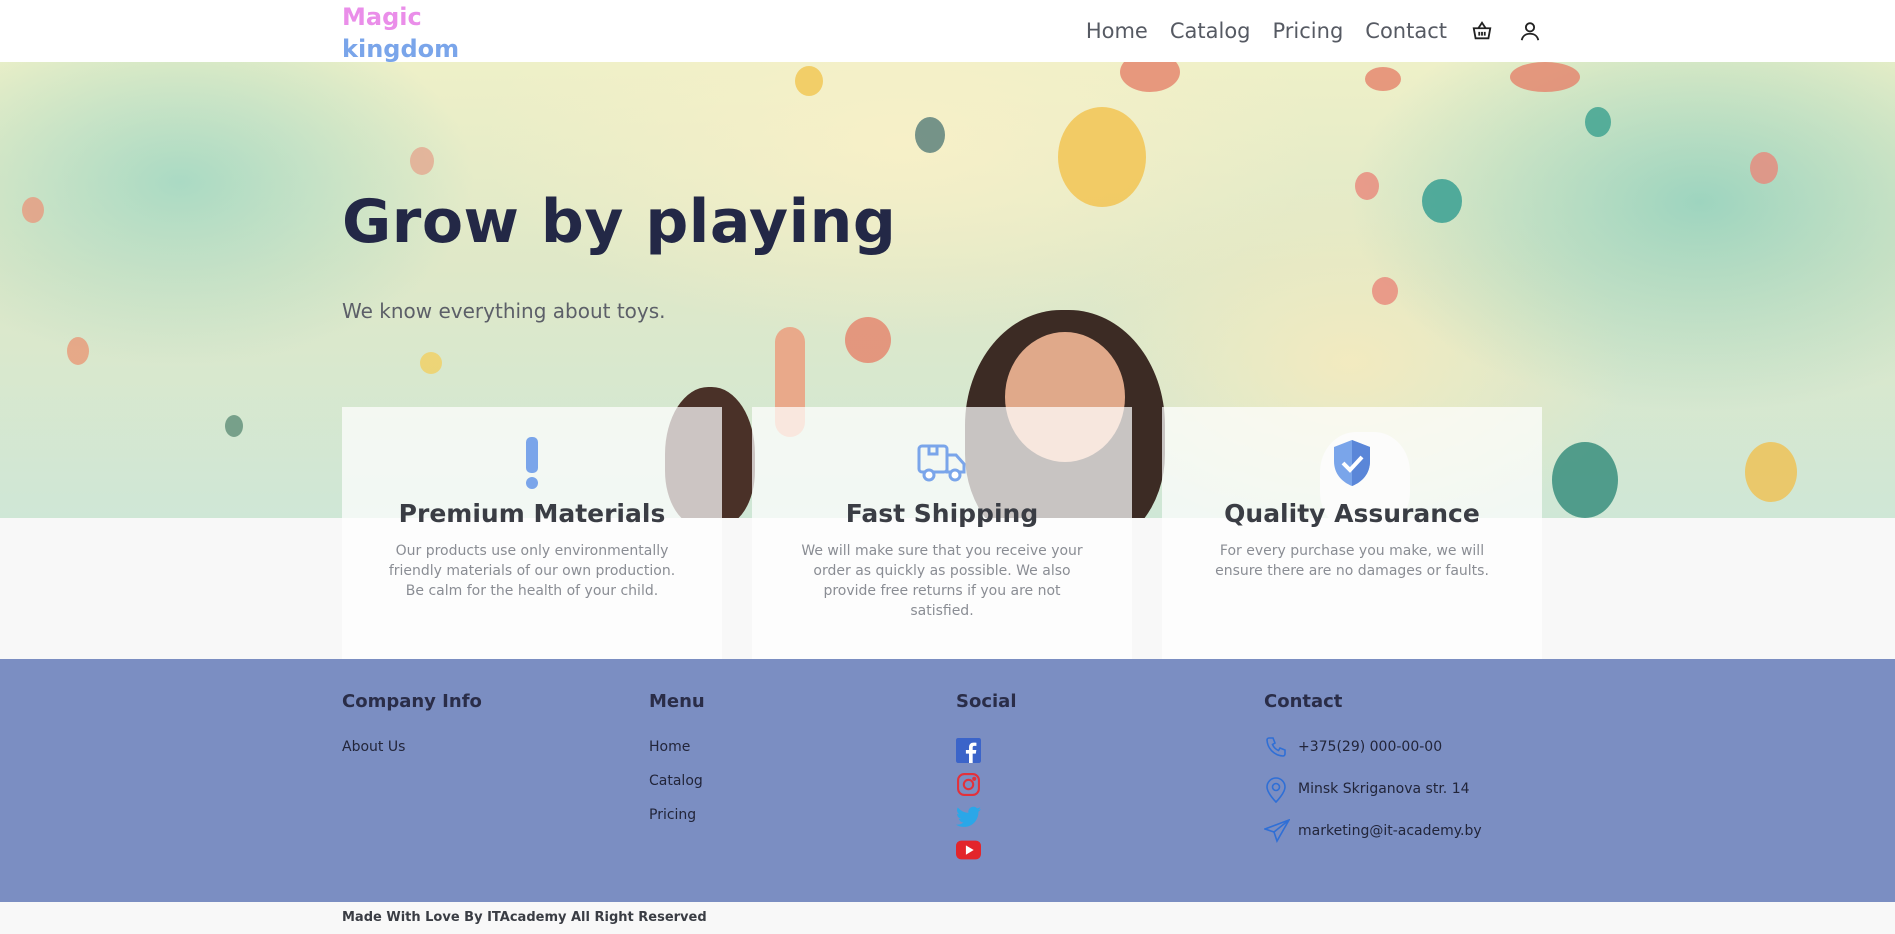 The width and height of the screenshot is (1895, 934). What do you see at coordinates (986, 782) in the screenshot?
I see `footer-social-column: Social` at bounding box center [986, 782].